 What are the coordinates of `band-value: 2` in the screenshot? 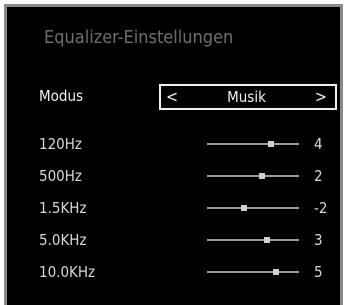 It's located at (318, 176).